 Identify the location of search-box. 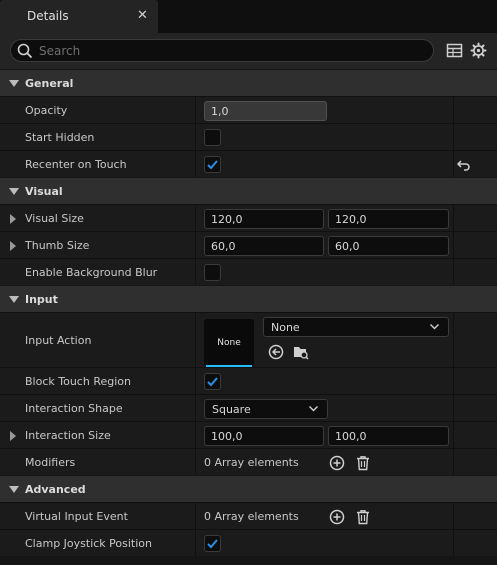
(222, 50).